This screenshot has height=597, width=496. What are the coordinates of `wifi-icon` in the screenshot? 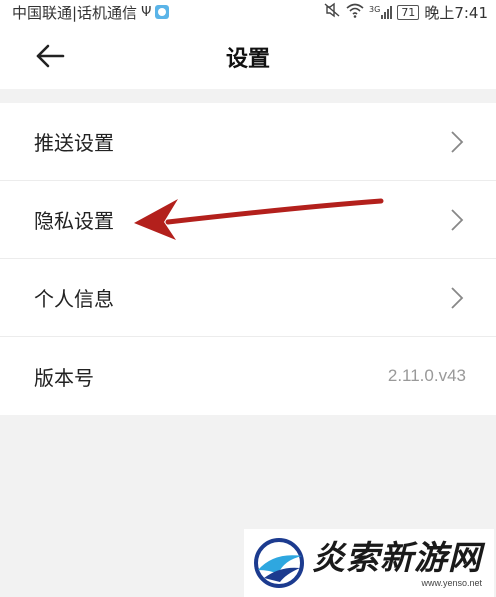 It's located at (355, 12).